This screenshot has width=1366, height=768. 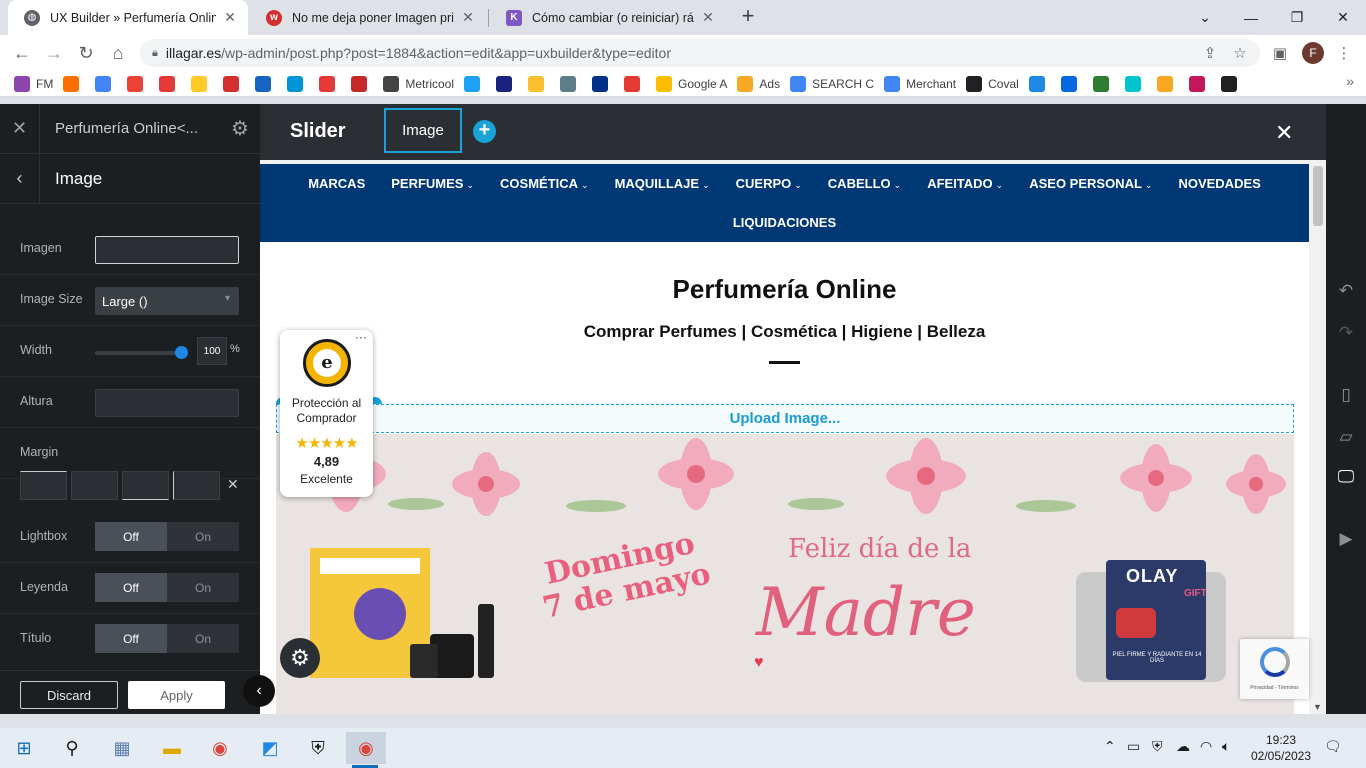 What do you see at coordinates (965, 183) in the screenshot?
I see `nav-item: AFEITADO ⌄` at bounding box center [965, 183].